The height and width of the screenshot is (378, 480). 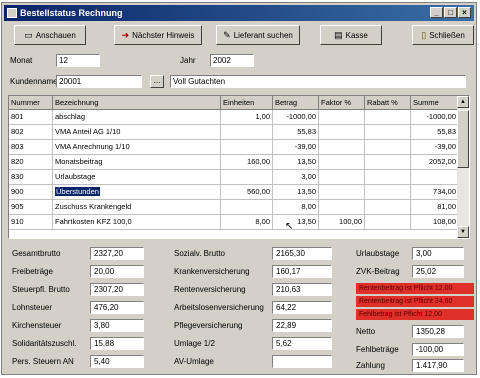 What do you see at coordinates (435, 192) in the screenshot?
I see `table-cell: 734,00` at bounding box center [435, 192].